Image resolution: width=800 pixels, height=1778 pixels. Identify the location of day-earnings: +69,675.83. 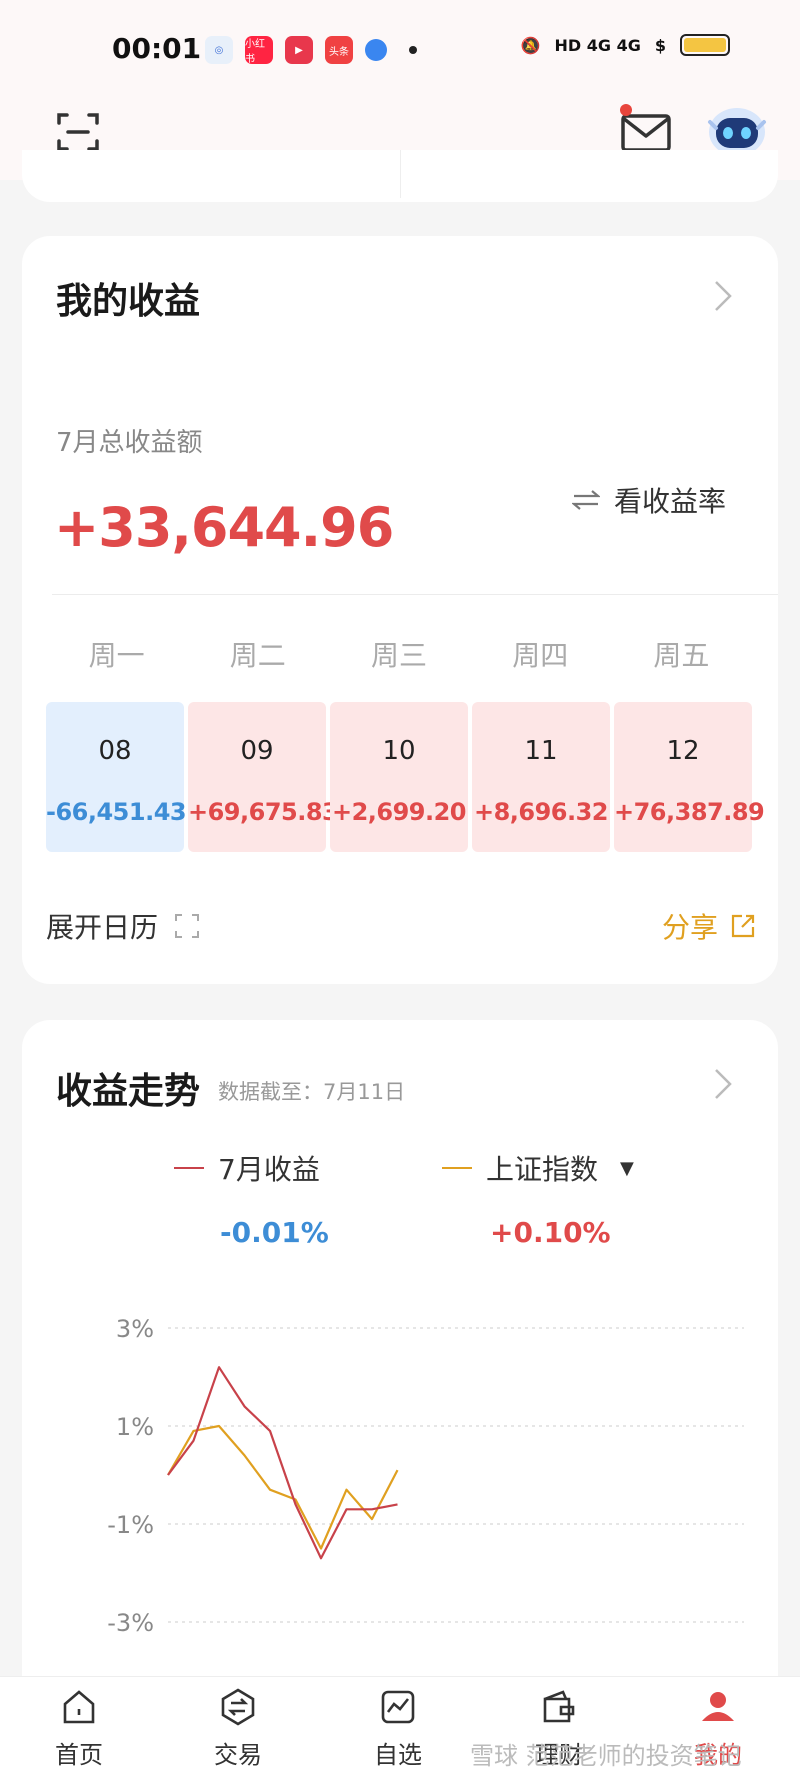
(263, 812).